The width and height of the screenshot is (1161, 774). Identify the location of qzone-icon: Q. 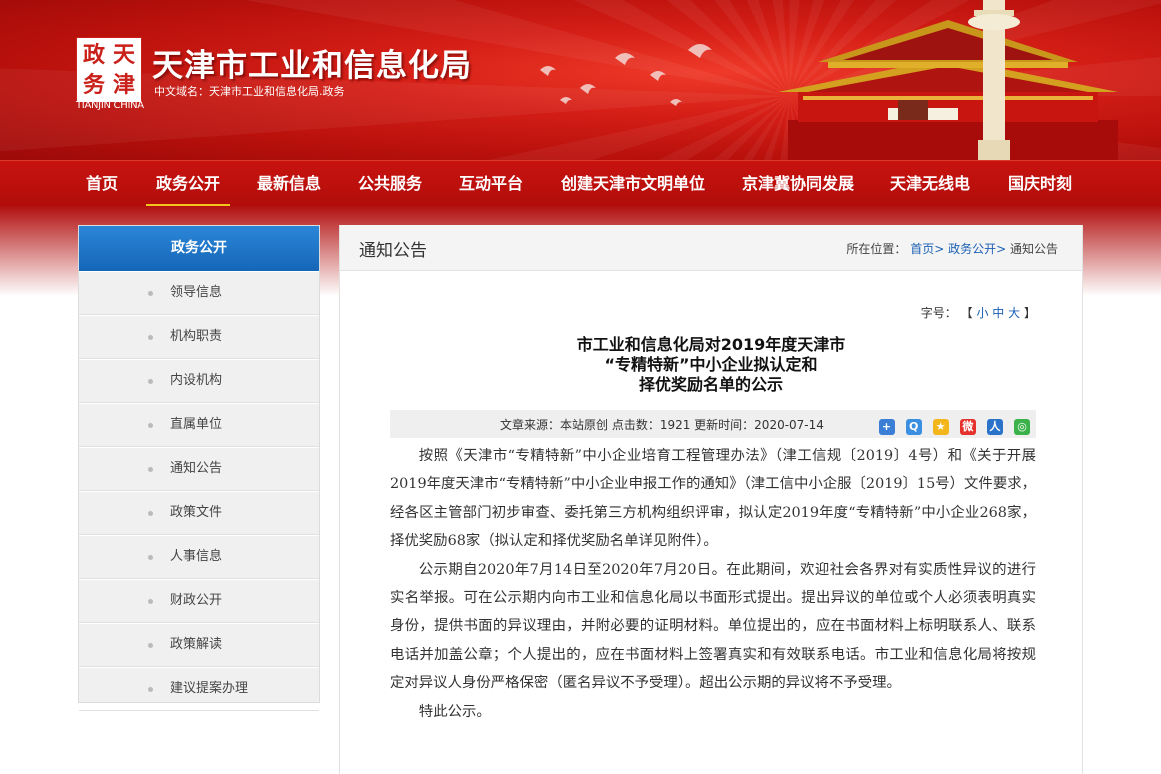
(913, 427).